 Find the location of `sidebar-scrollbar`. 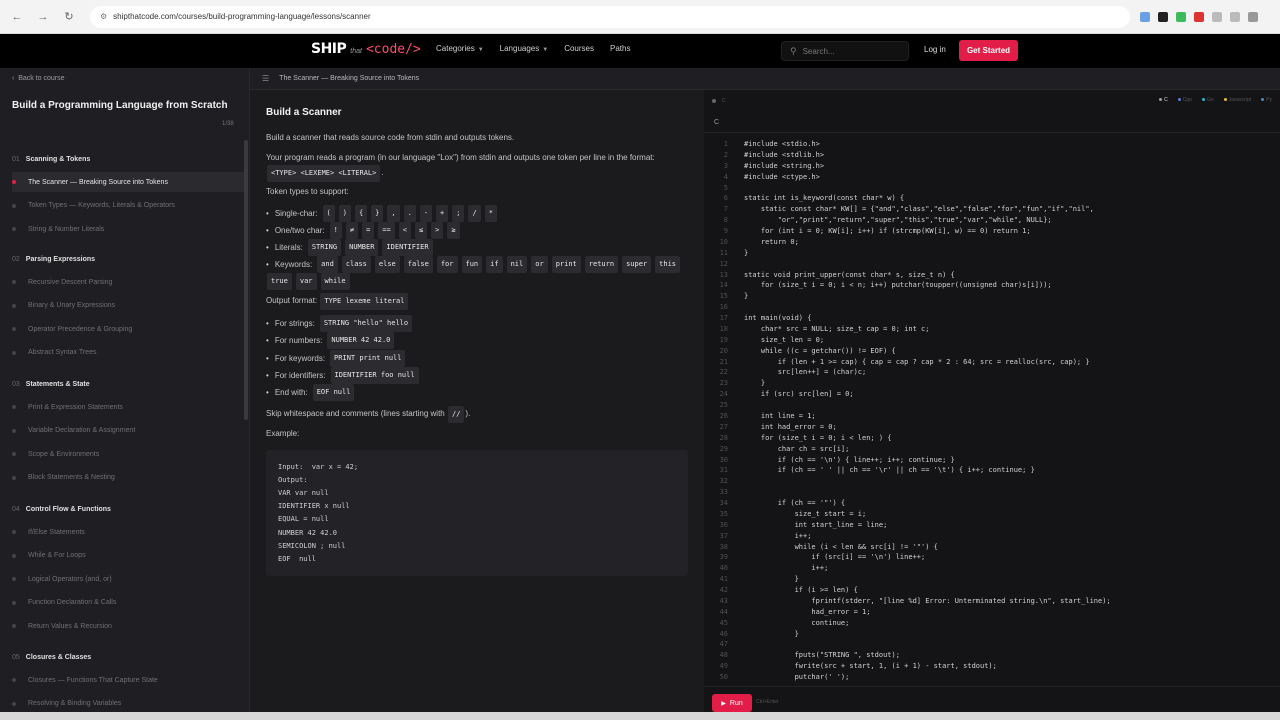

sidebar-scrollbar is located at coordinates (246, 280).